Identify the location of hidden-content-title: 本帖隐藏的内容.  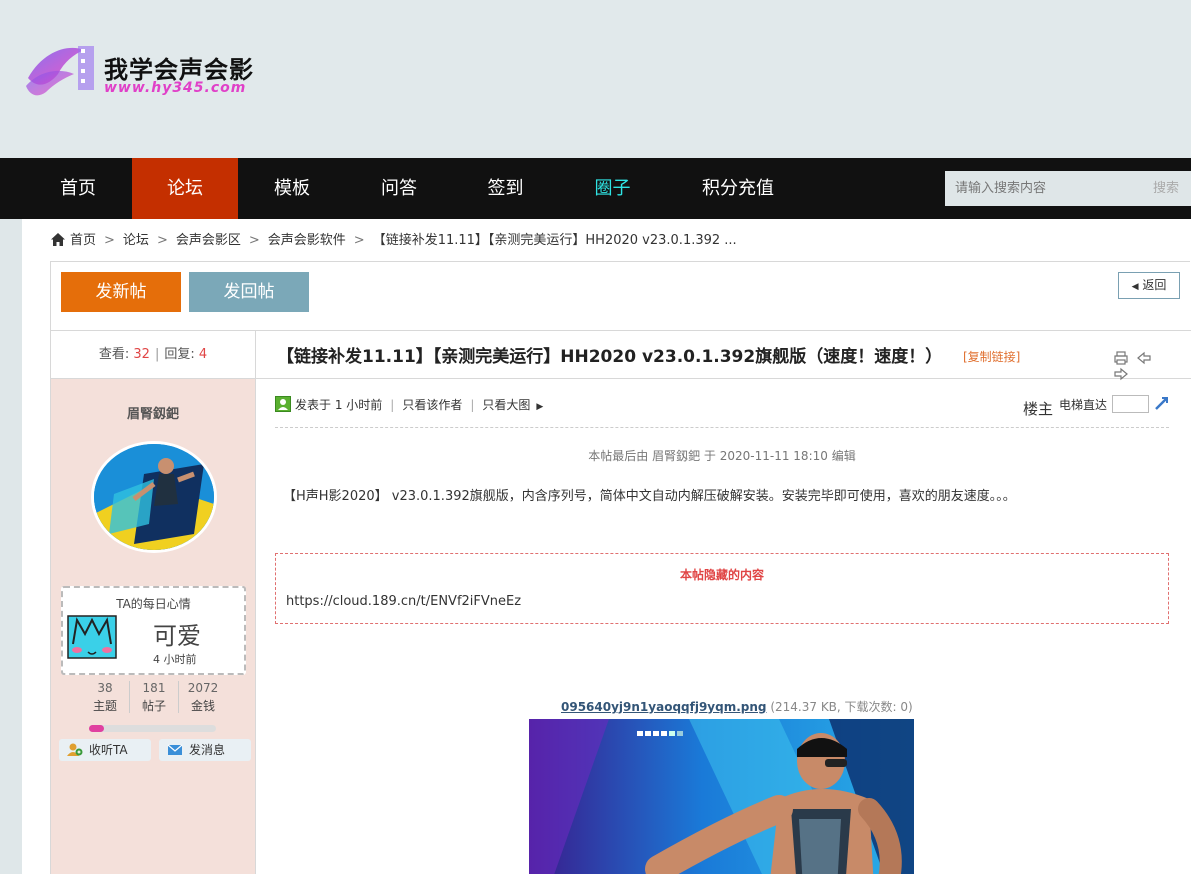
(721, 575).